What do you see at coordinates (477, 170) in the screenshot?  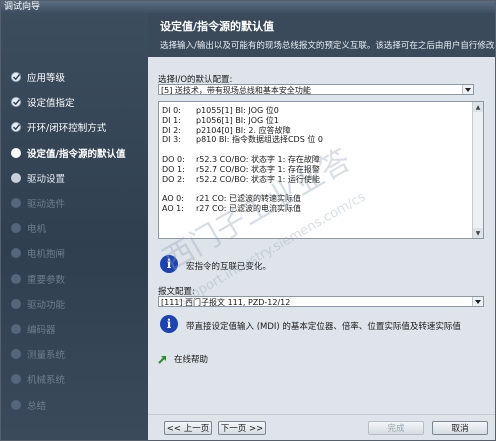 I see `scrollbar: ▲ ▼` at bounding box center [477, 170].